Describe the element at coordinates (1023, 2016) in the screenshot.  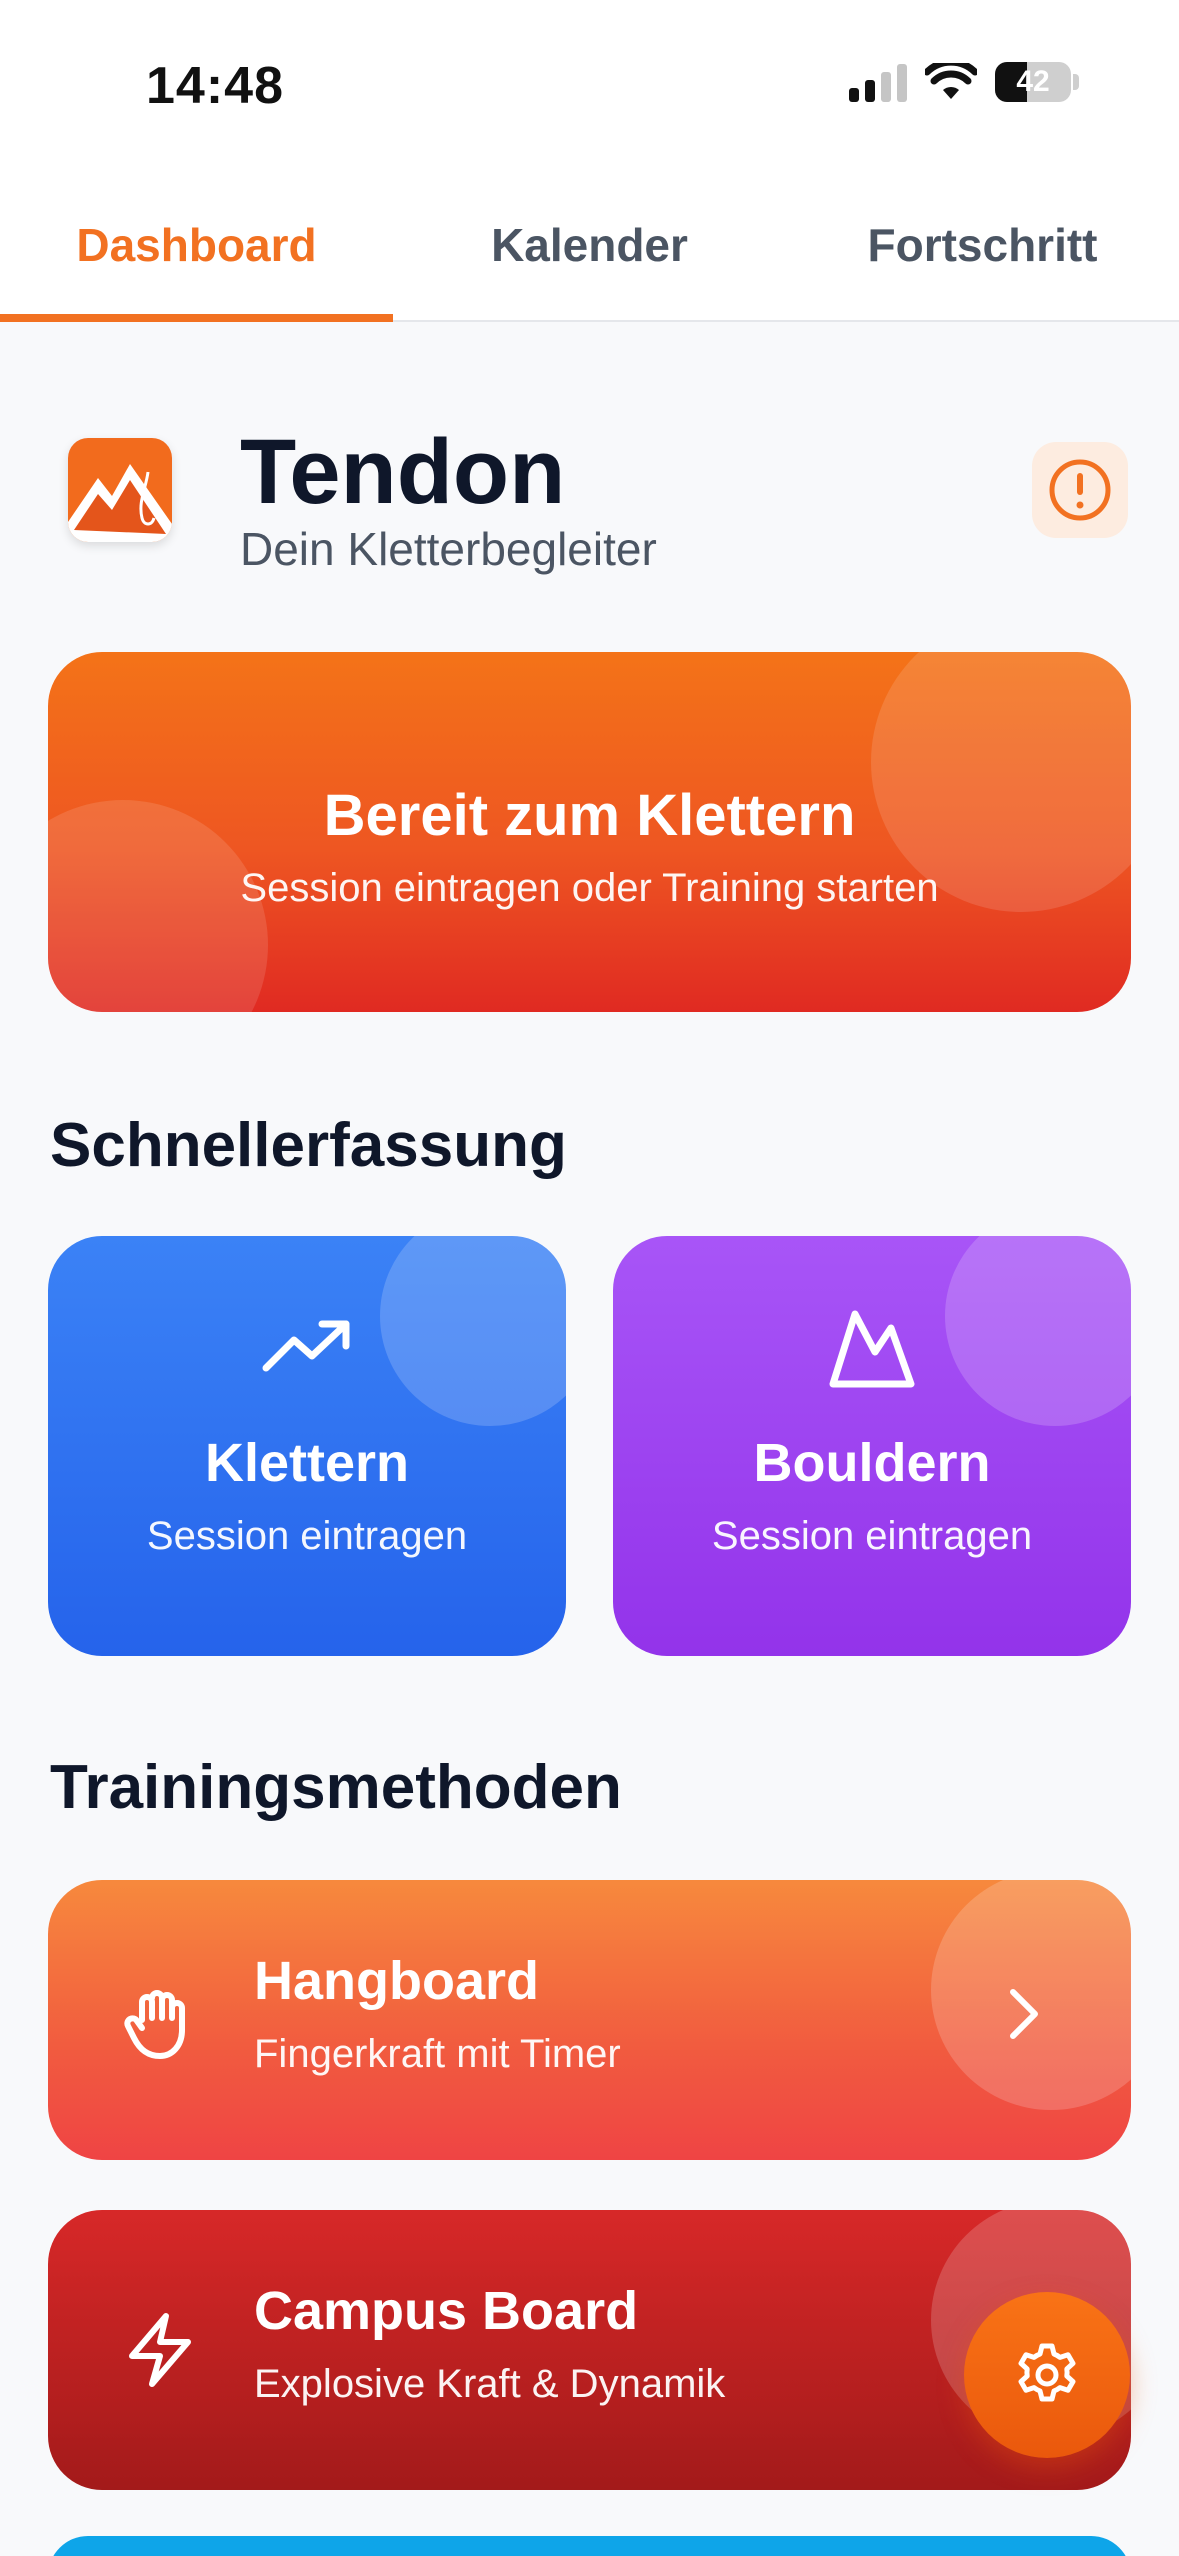
I see `chevron-right-icon` at that location.